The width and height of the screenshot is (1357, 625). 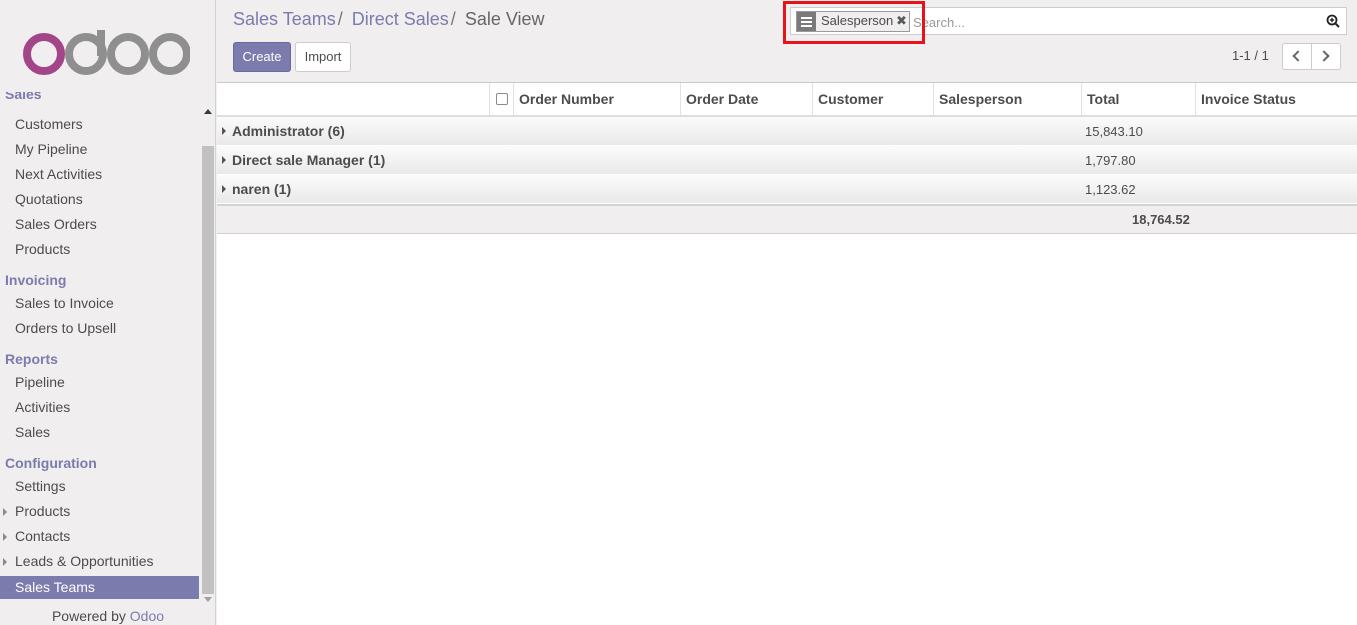 What do you see at coordinates (208, 599) in the screenshot?
I see `scroll-down-arrow-icon` at bounding box center [208, 599].